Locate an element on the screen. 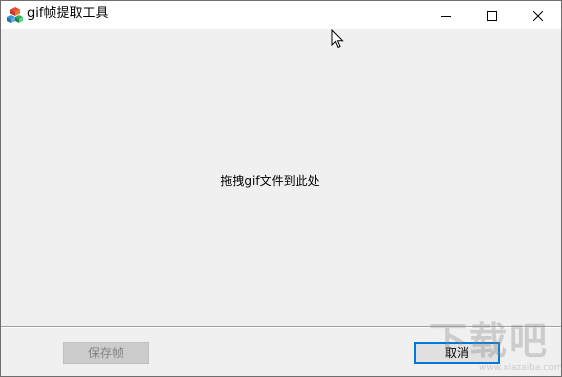 This screenshot has width=562, height=377. close-icon is located at coordinates (538, 15).